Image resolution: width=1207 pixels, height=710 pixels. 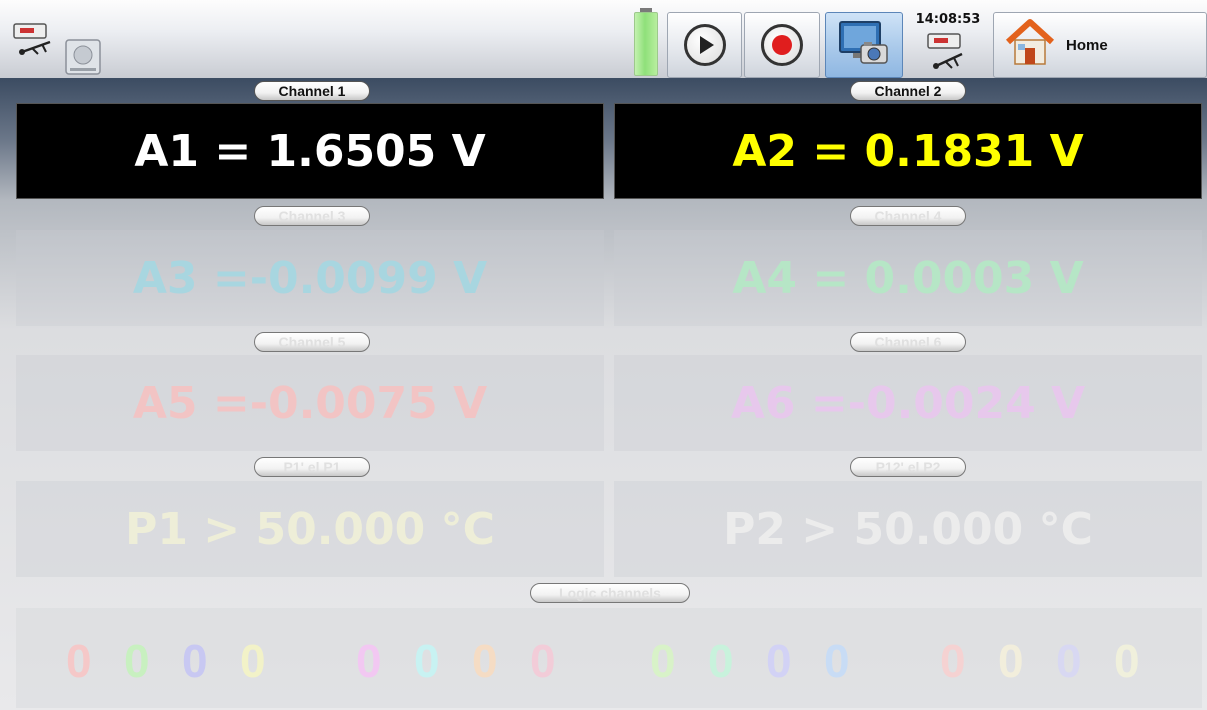 I want to click on disk-icon, so click(x=84, y=59).